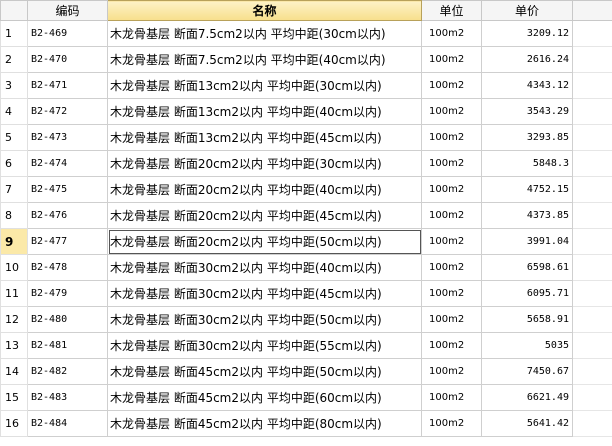  Describe the element at coordinates (67, 345) in the screenshot. I see `code-cell: B2-481` at that location.